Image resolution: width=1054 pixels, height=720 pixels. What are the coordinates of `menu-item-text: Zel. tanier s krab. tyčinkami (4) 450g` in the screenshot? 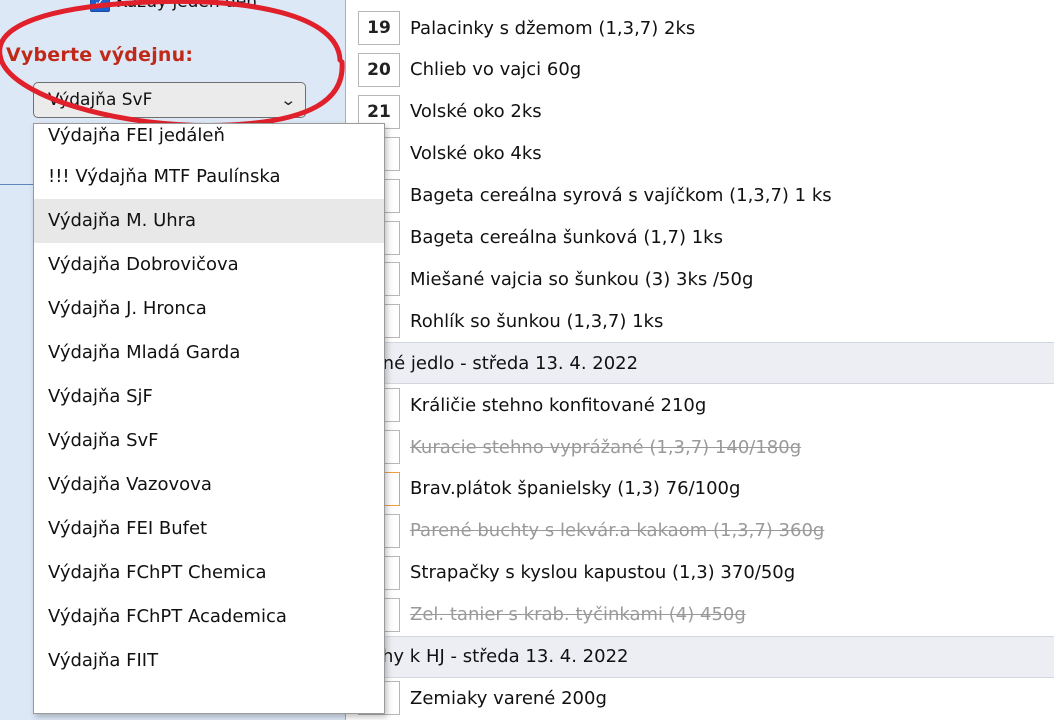 It's located at (578, 615).